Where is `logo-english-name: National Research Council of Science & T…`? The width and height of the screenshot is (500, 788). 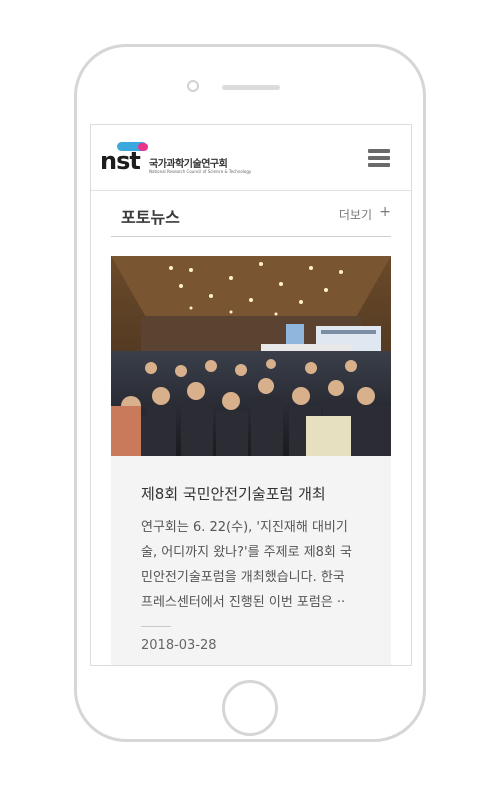
logo-english-name: National Research Council of Science & T… is located at coordinates (200, 171).